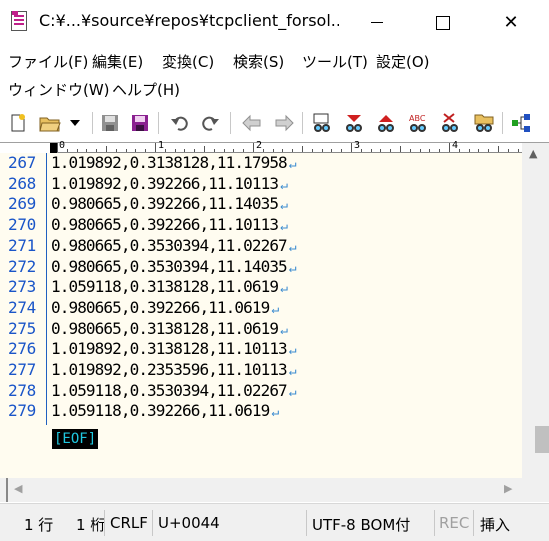 This screenshot has width=549, height=541. I want to click on scroll-up-icon: ▲, so click(533, 153).